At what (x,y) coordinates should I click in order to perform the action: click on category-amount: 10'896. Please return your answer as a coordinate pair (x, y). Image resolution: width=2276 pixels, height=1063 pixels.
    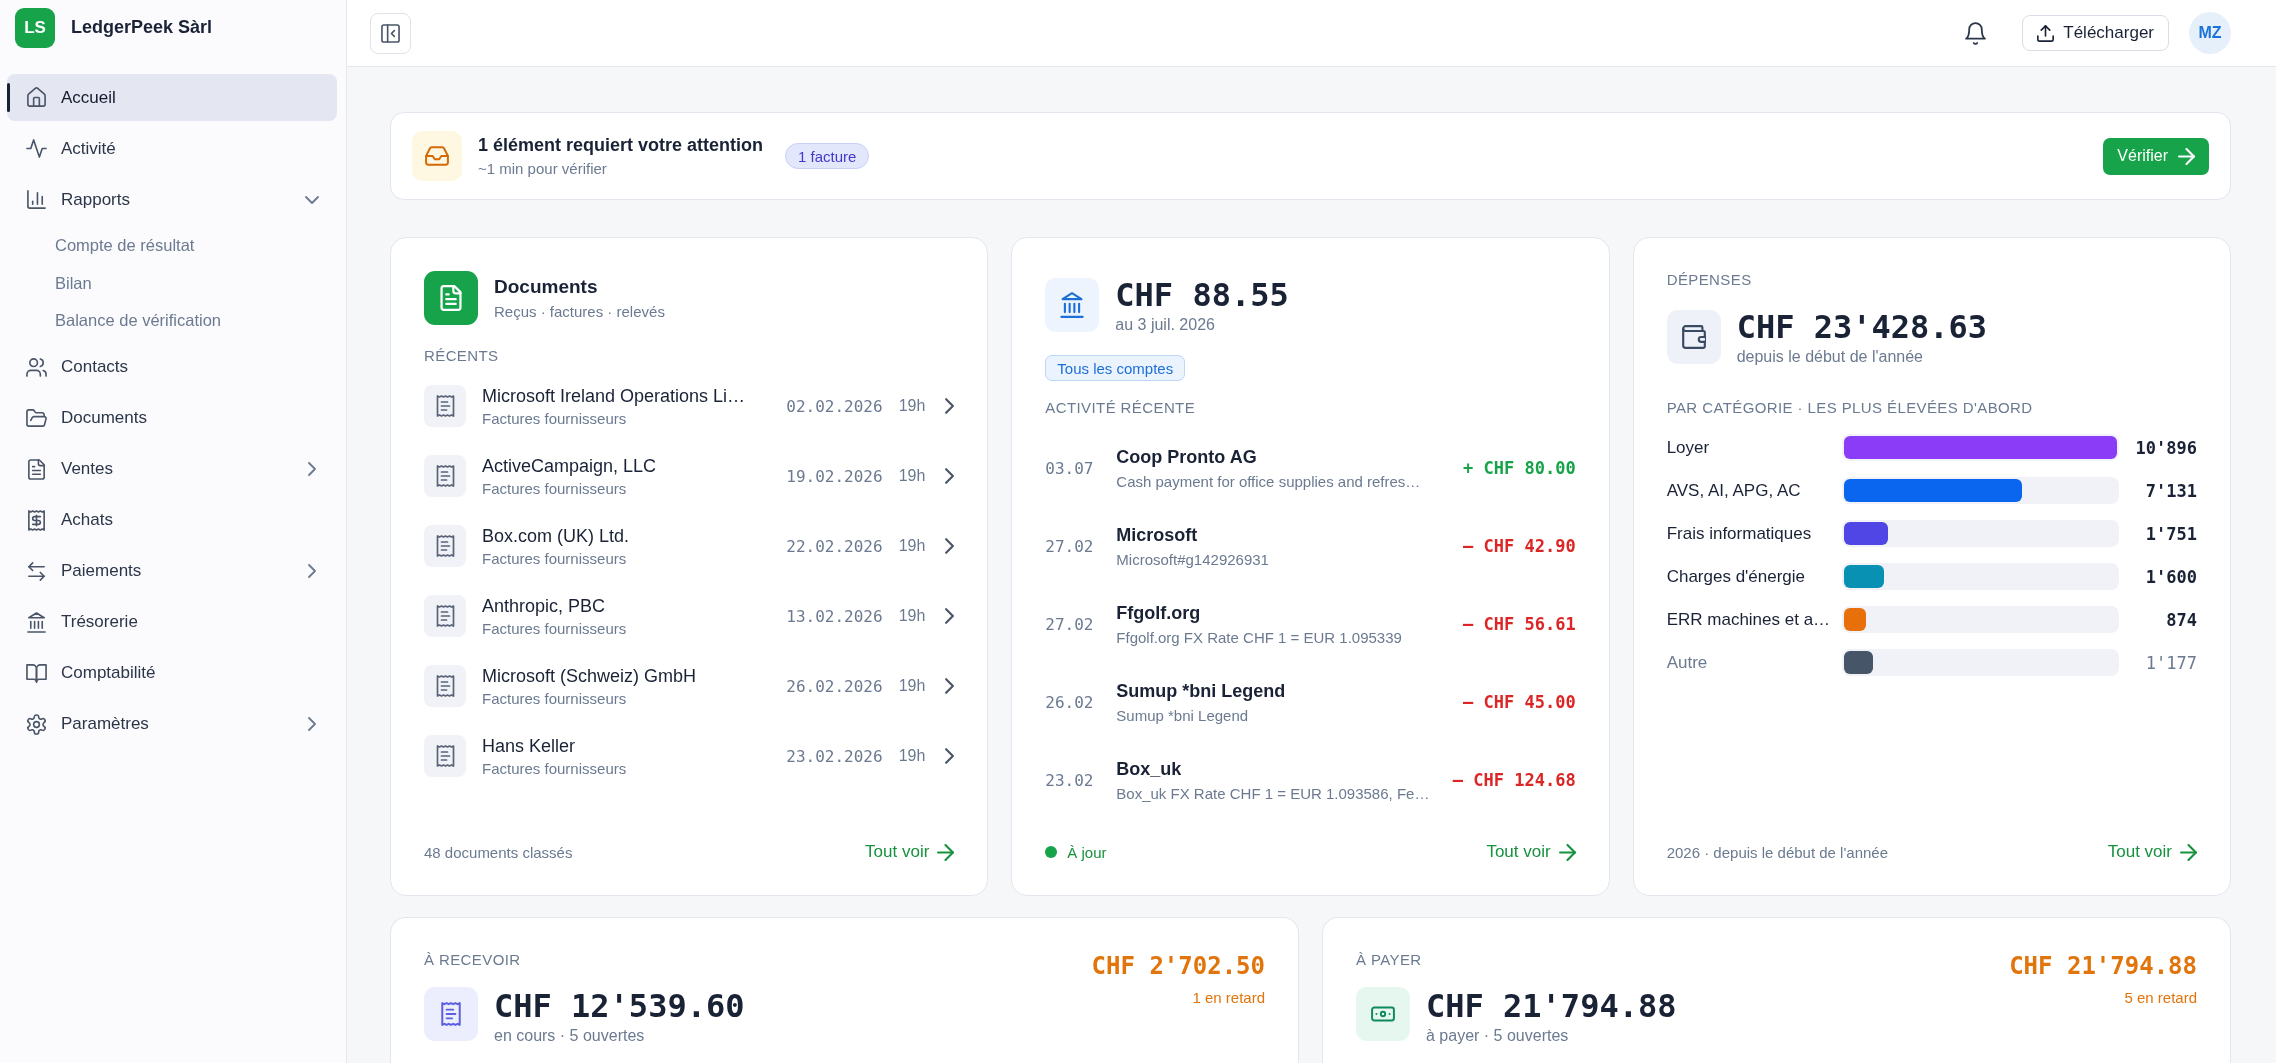
    Looking at the image, I should click on (2166, 447).